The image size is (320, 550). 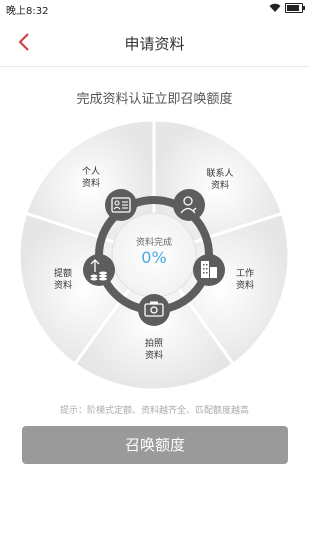 I want to click on label-contacts: 联系人 资料, so click(x=220, y=180).